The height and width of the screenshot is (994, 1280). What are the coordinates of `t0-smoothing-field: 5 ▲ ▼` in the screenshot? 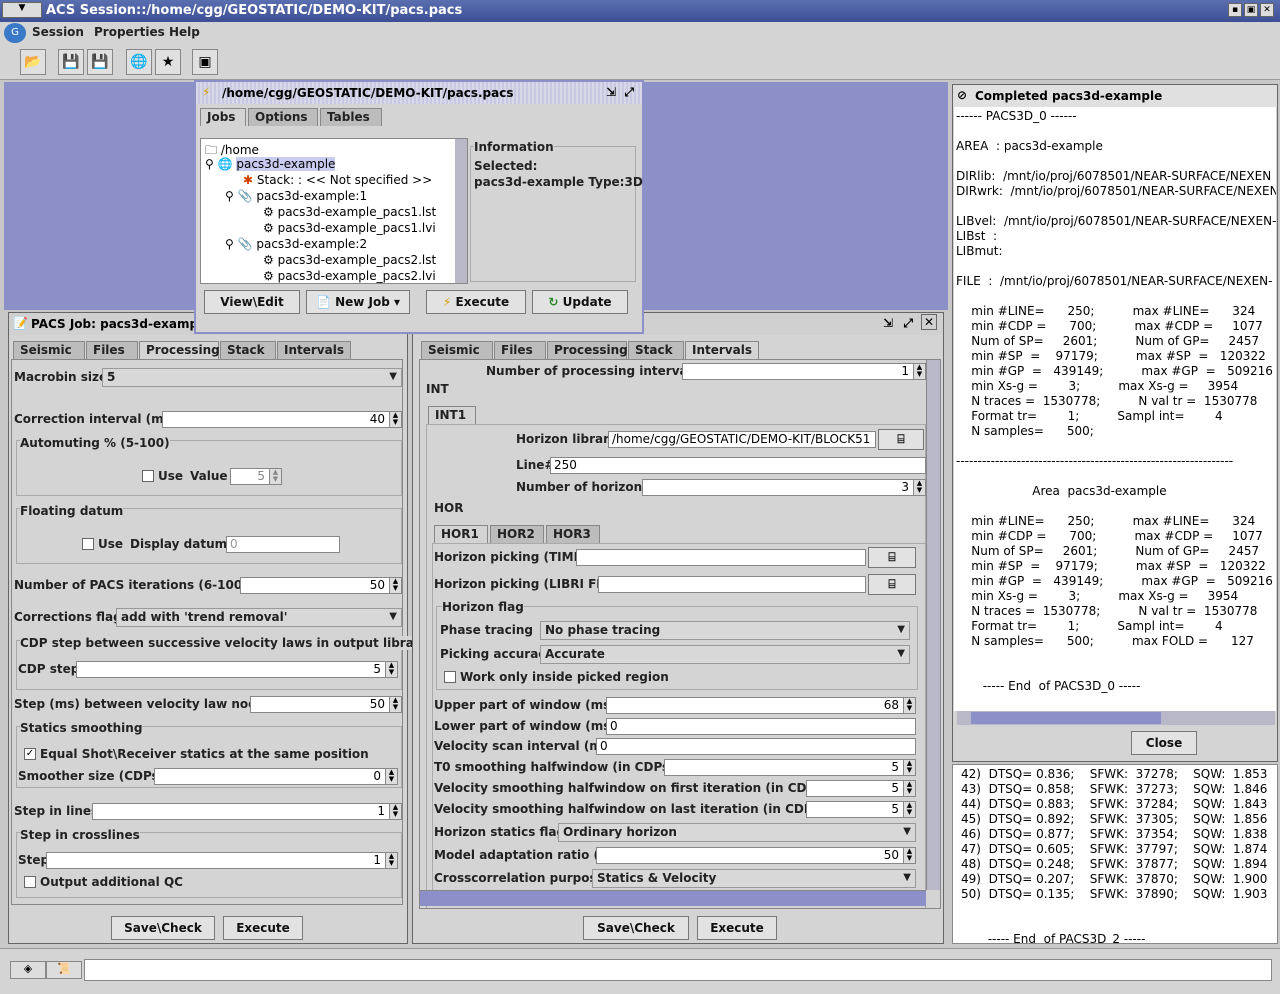 It's located at (790, 767).